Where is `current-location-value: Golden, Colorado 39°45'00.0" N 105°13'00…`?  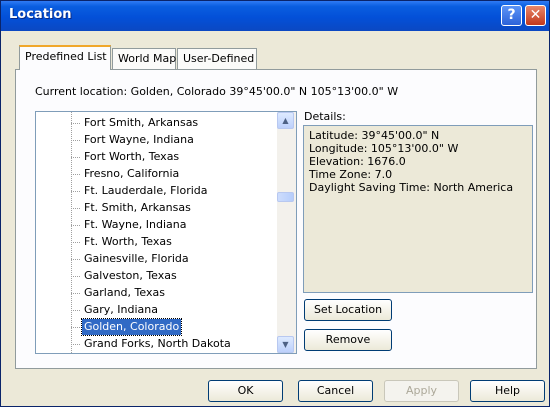 current-location-value: Golden, Colorado 39°45'00.0" N 105°13'00… is located at coordinates (264, 91).